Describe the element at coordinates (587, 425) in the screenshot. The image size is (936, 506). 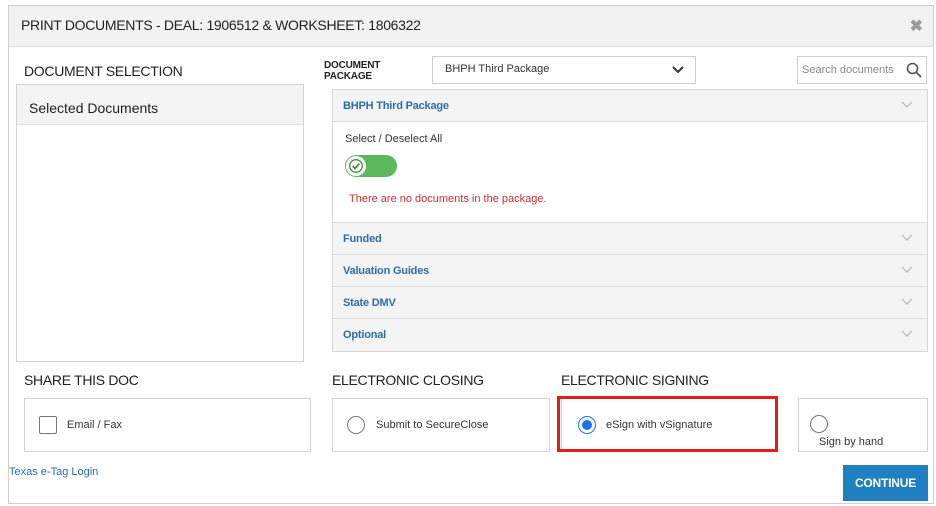
I see `esign-vsignature-radio` at that location.